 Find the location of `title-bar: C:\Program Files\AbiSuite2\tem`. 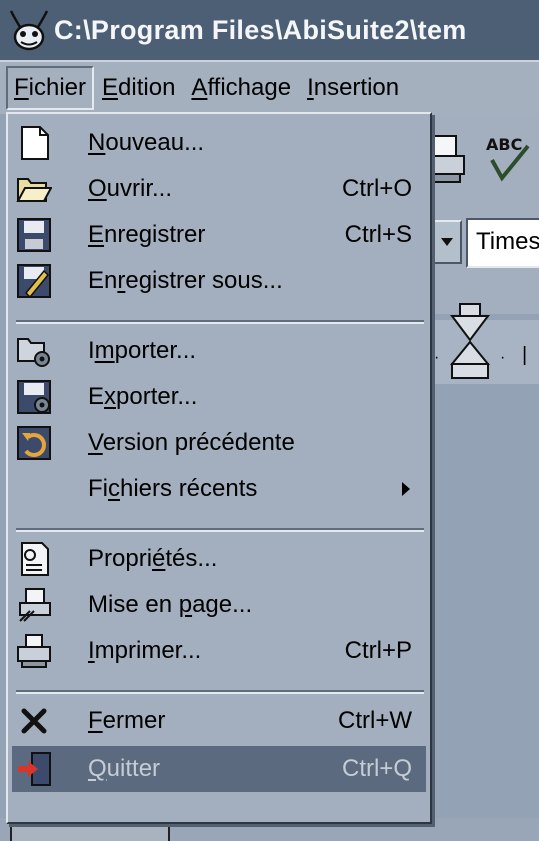

title-bar: C:\Program Files\AbiSuite2\tem is located at coordinates (269, 30).